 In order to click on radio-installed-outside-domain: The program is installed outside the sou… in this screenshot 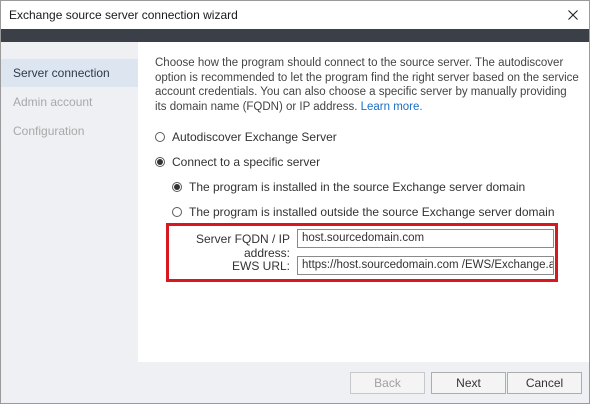, I will do `click(363, 212)`.